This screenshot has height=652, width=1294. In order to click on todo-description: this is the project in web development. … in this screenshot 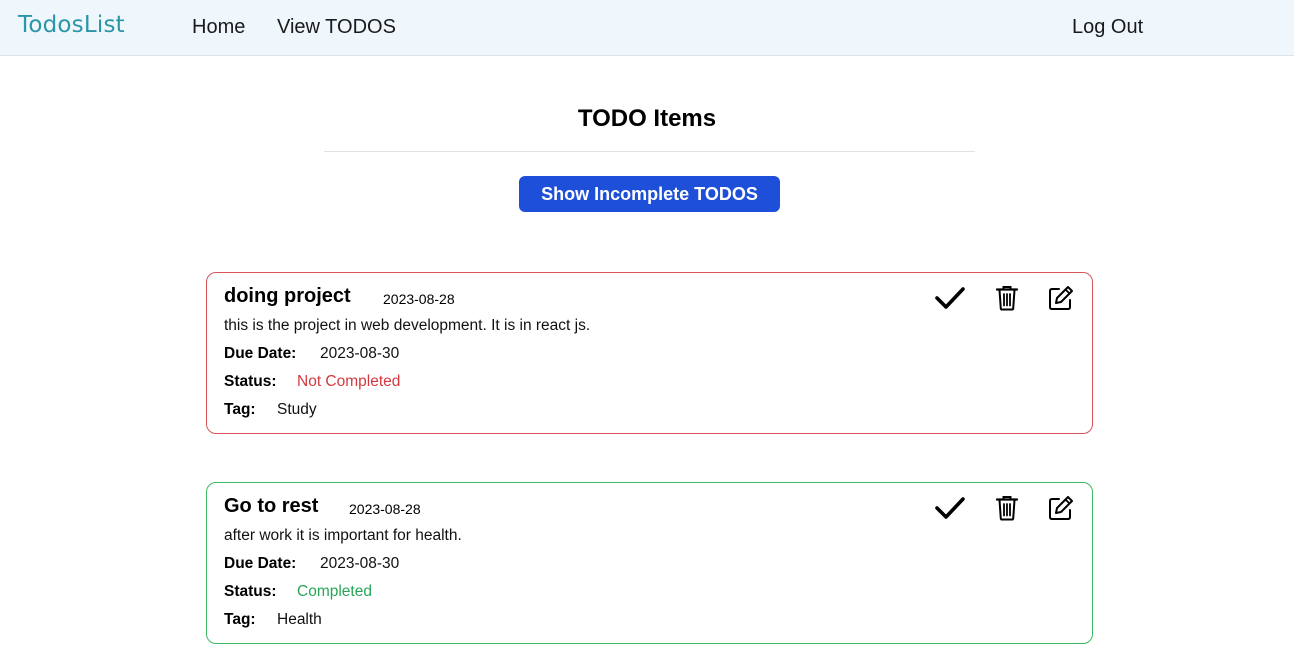, I will do `click(407, 325)`.